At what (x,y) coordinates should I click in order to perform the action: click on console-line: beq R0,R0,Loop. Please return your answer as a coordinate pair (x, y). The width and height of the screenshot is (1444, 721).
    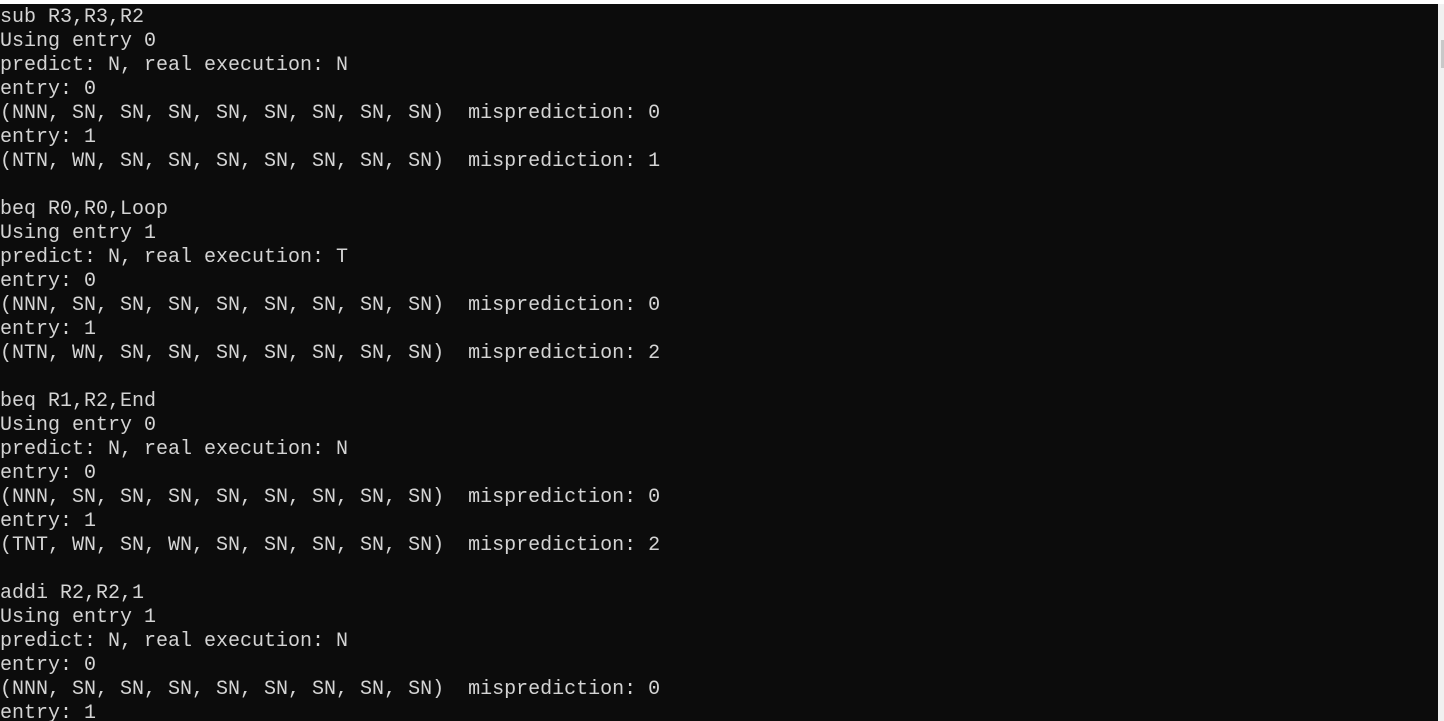
    Looking at the image, I should click on (84, 209).